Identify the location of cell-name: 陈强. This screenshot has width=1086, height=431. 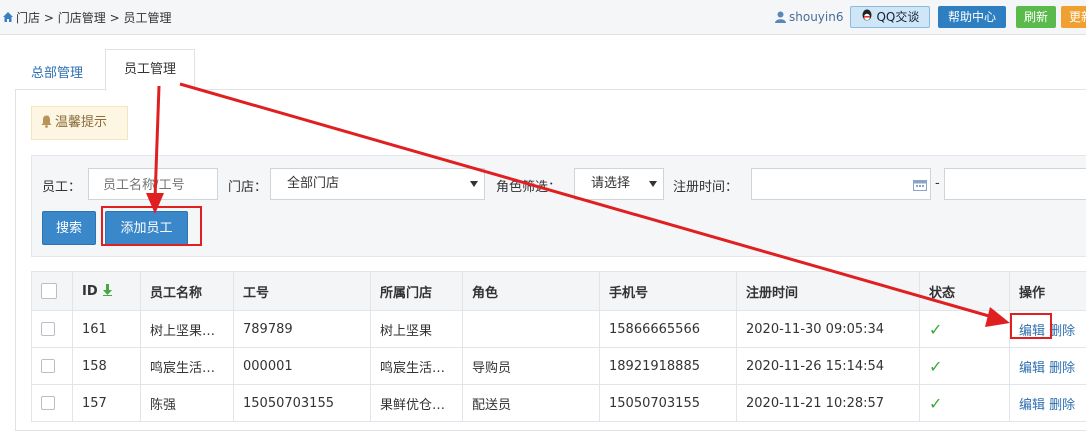
(187, 403).